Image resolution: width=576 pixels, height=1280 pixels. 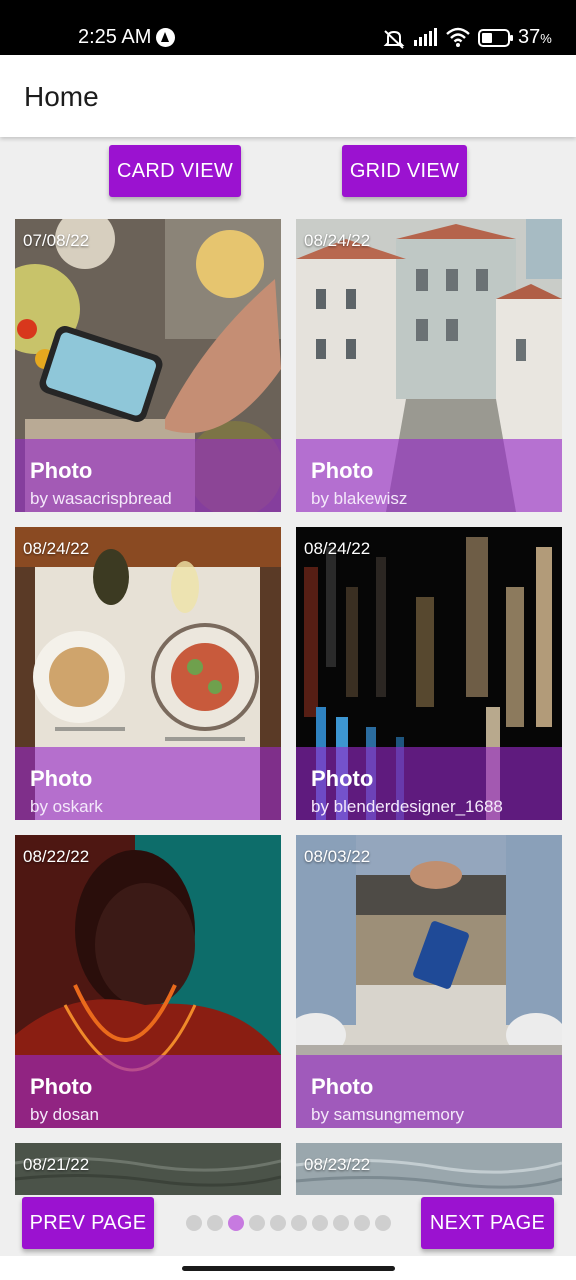 I want to click on card-date: 08/23/22, so click(x=337, y=1164).